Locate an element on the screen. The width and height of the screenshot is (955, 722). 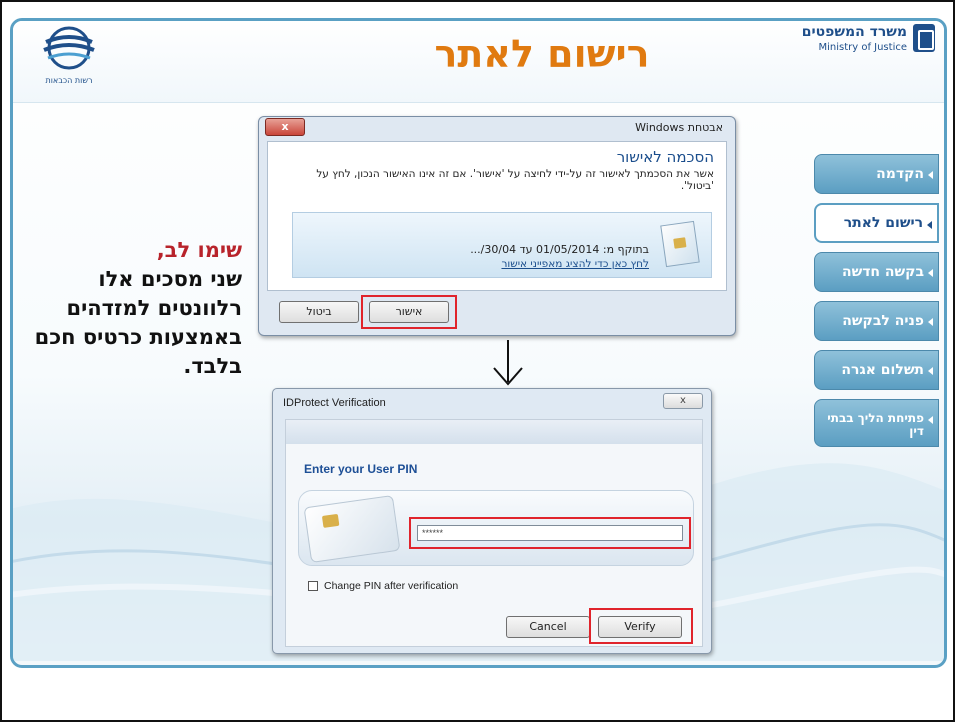
smart-card-icon is located at coordinates (352, 529).